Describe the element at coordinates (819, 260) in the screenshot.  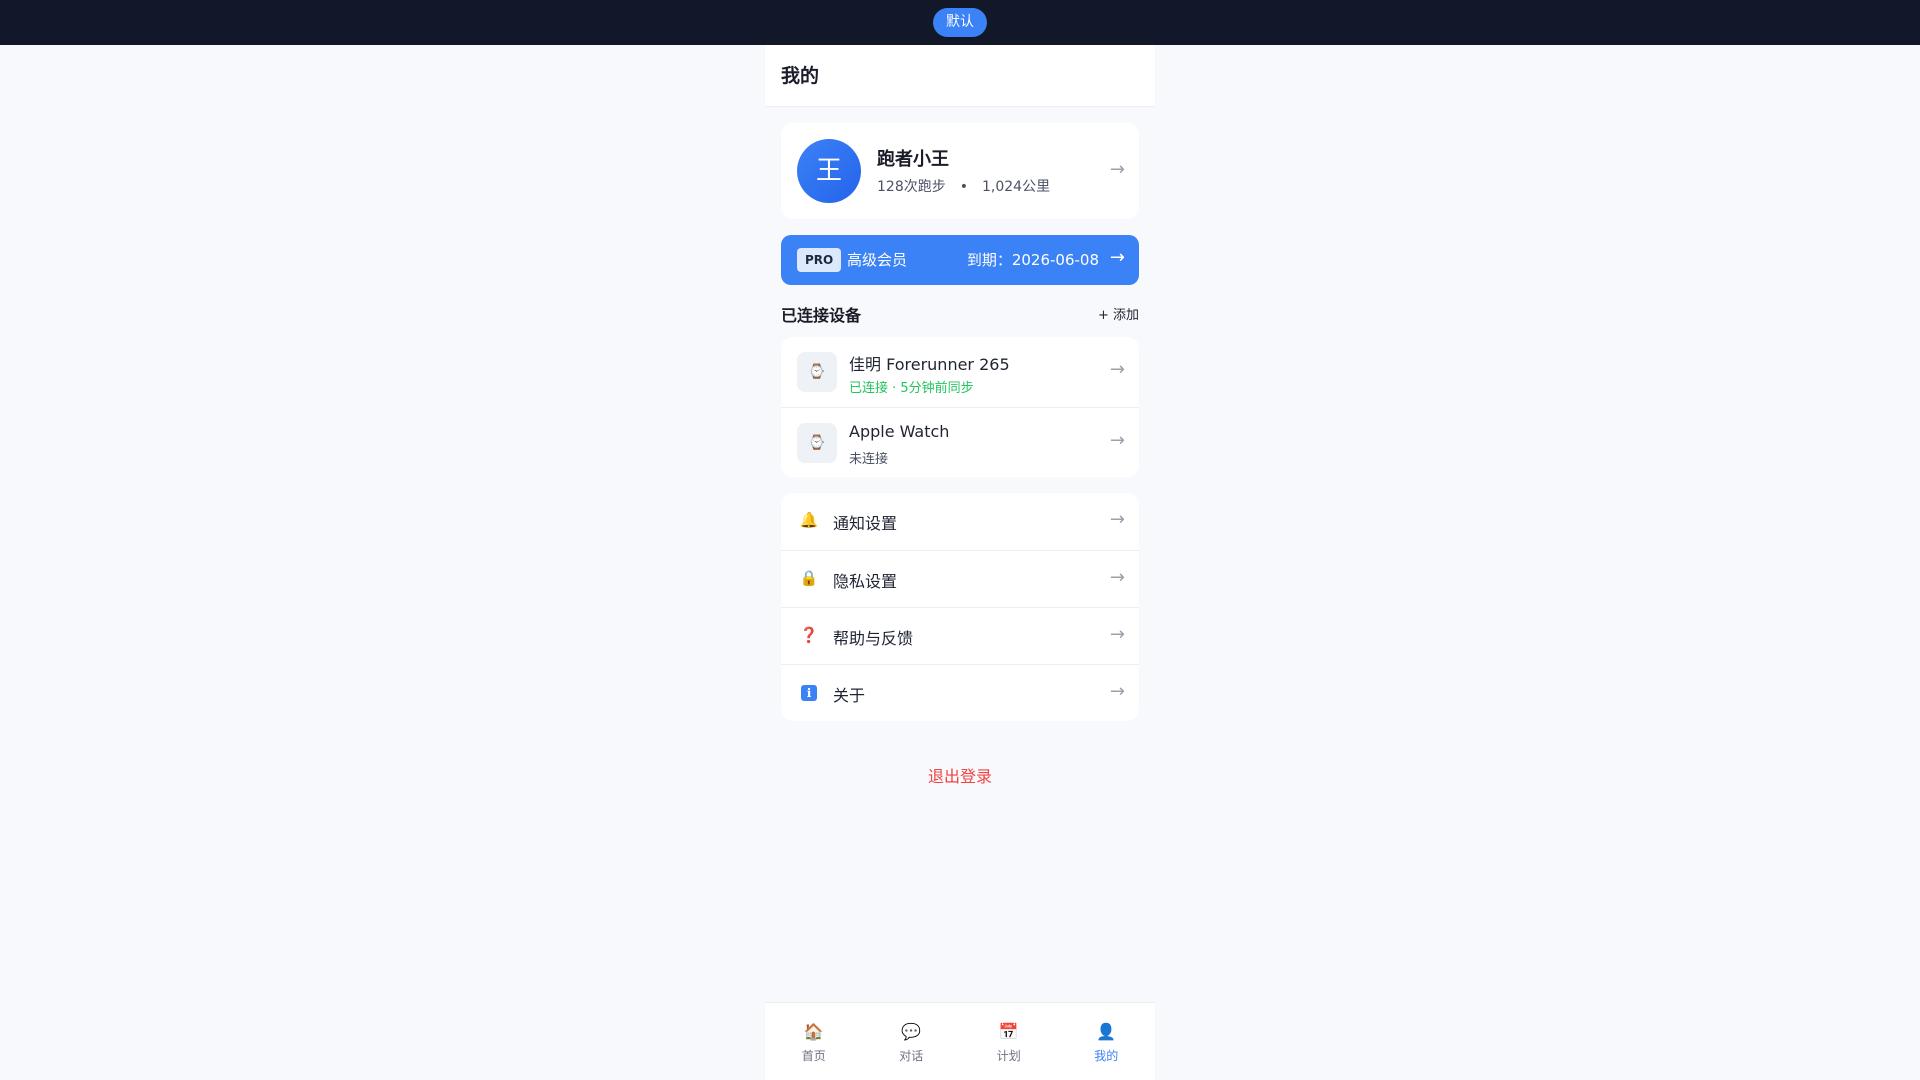
I see `pro-badge: PRO` at that location.